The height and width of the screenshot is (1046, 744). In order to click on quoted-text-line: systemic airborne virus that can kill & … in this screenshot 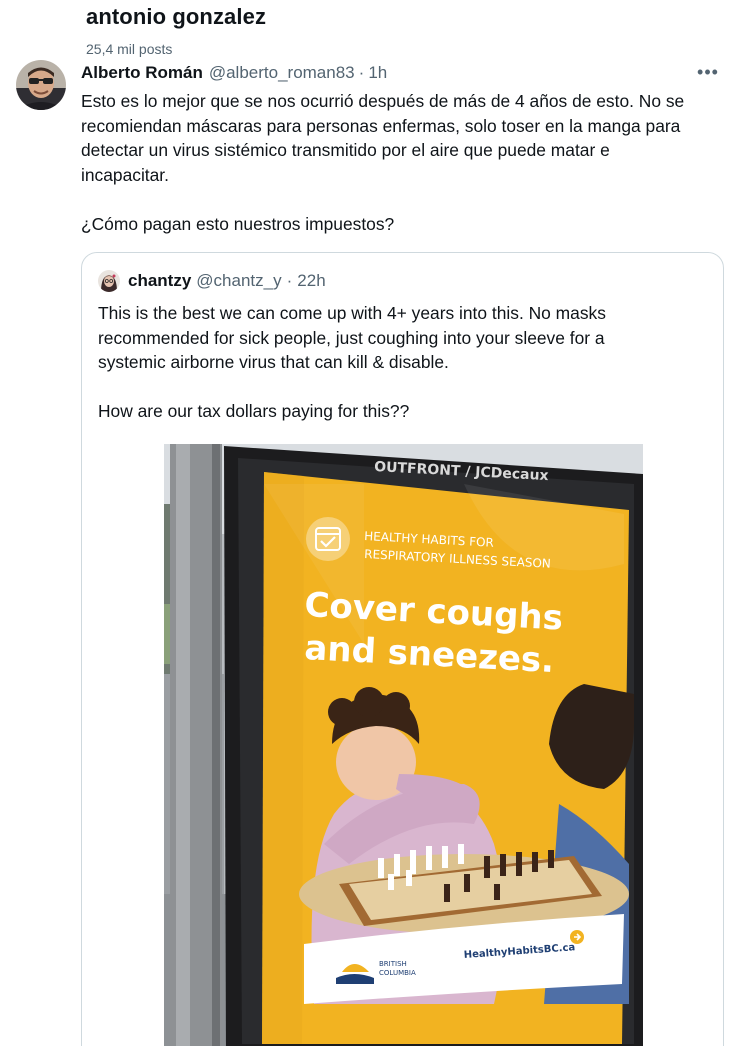, I will do `click(273, 362)`.